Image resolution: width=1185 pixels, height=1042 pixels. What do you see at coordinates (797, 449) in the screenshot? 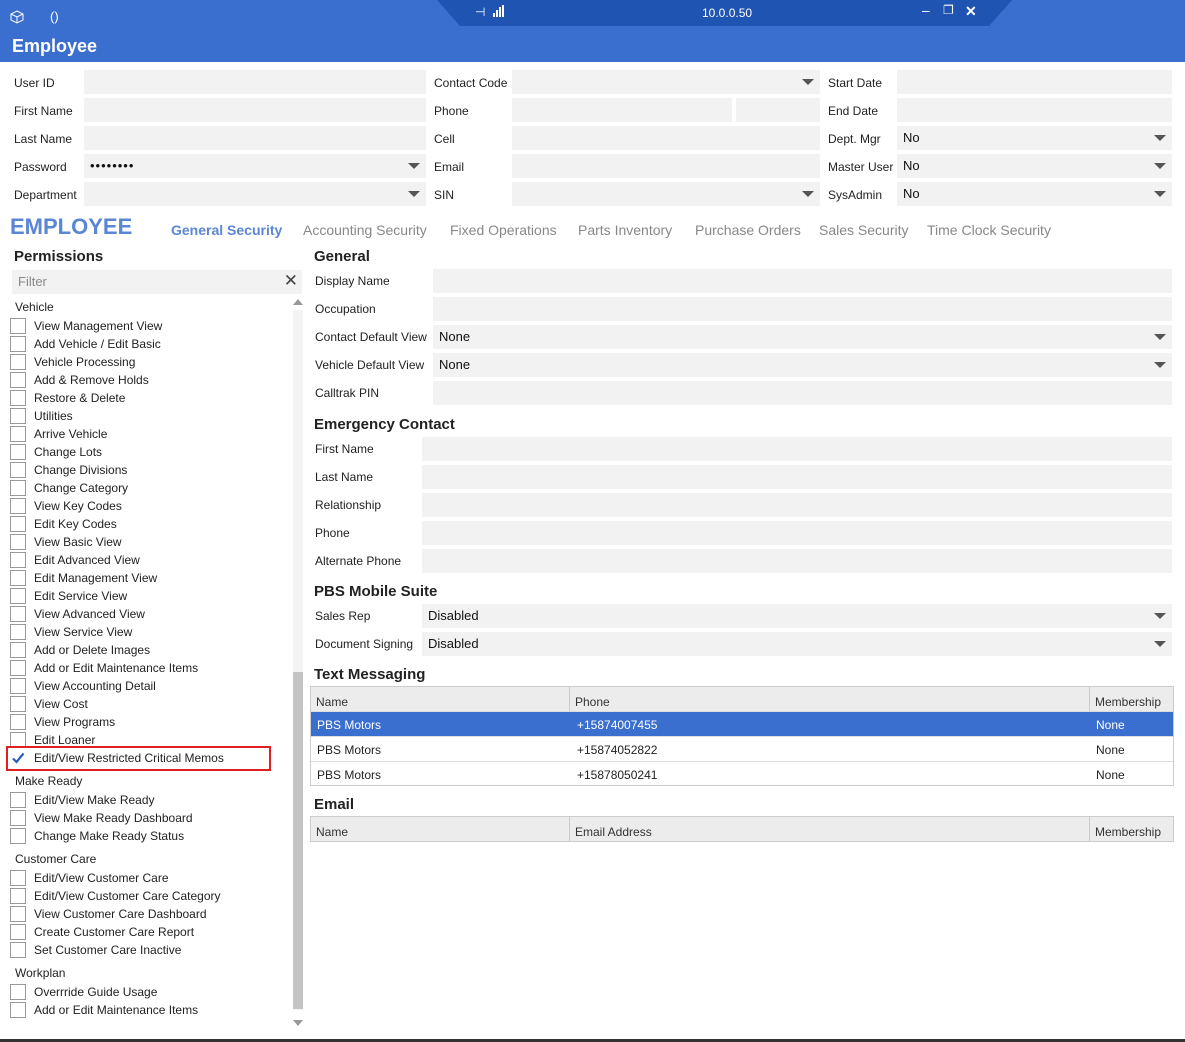
I see `emergency-first-name-field` at bounding box center [797, 449].